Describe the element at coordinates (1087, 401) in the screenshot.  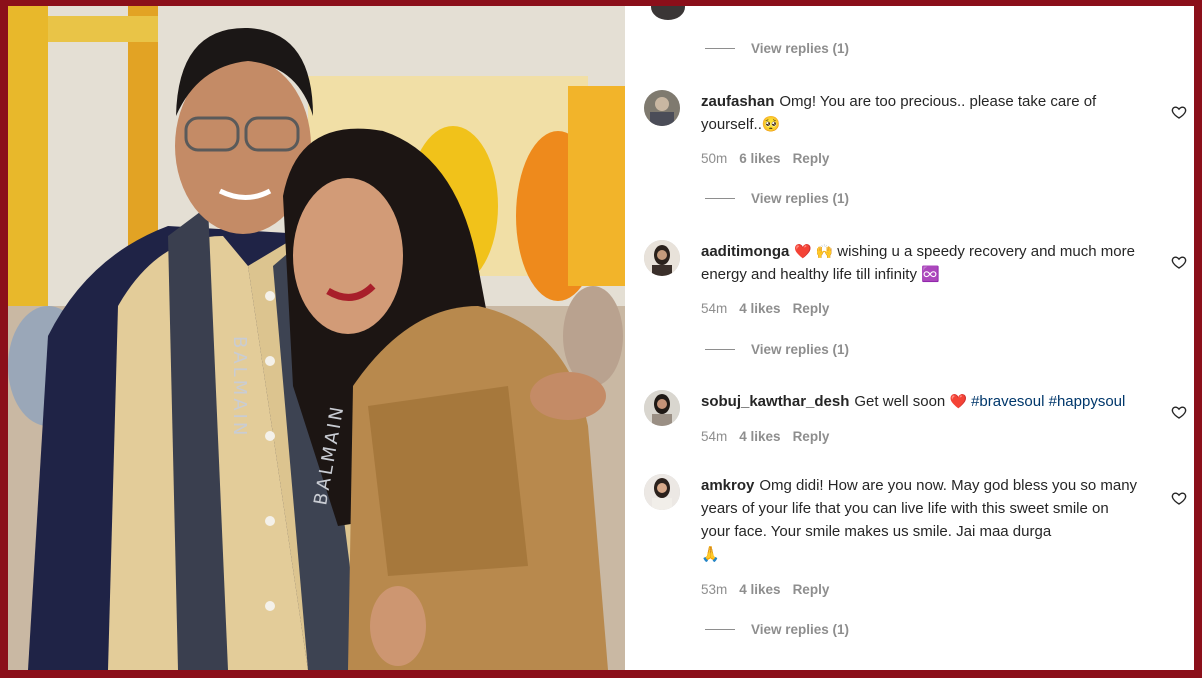
I see `hashtag-link: #happysoul` at that location.